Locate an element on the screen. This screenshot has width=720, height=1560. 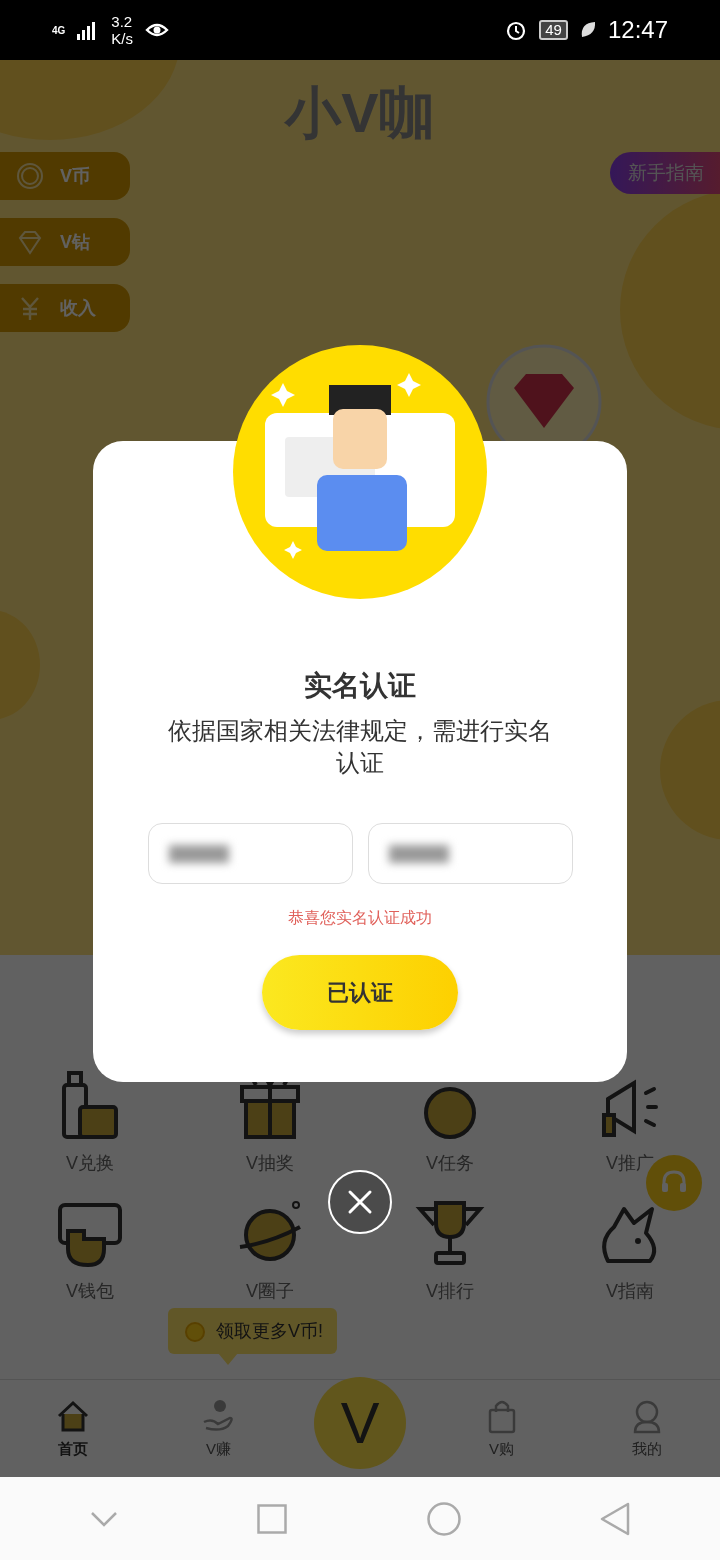
feature-button: V排行 is located at coordinates (450, 1250).